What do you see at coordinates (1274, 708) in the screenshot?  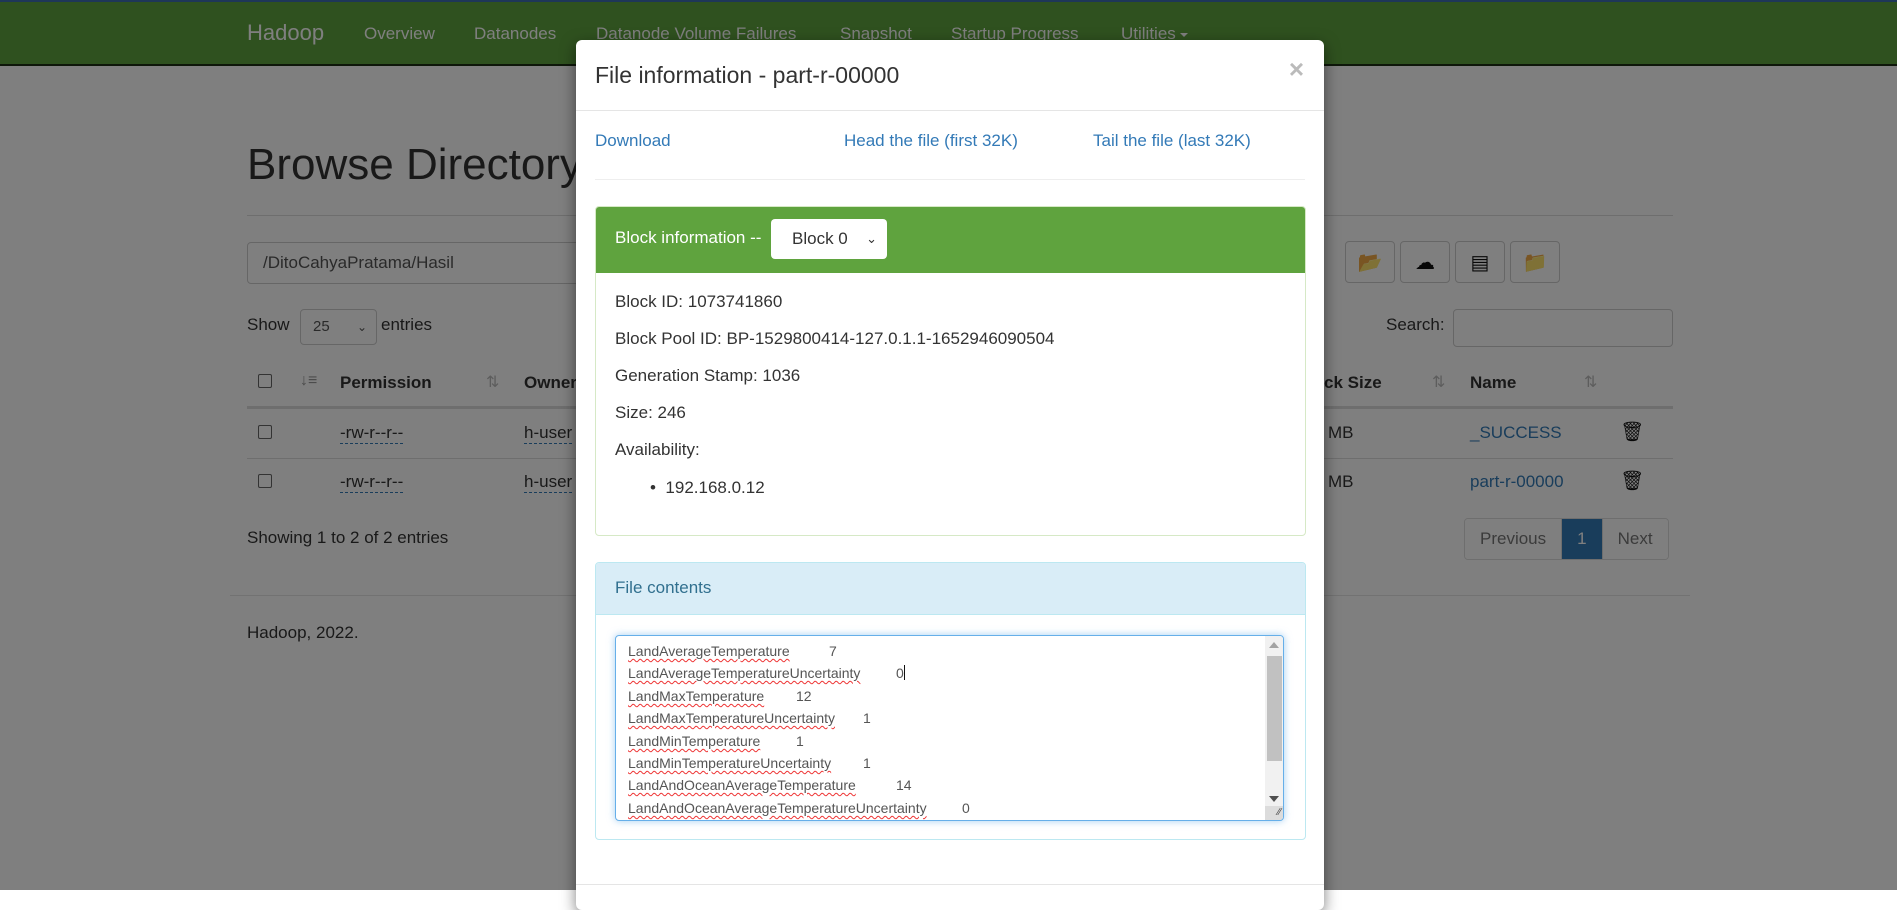 I see `scrollbar-thumb` at bounding box center [1274, 708].